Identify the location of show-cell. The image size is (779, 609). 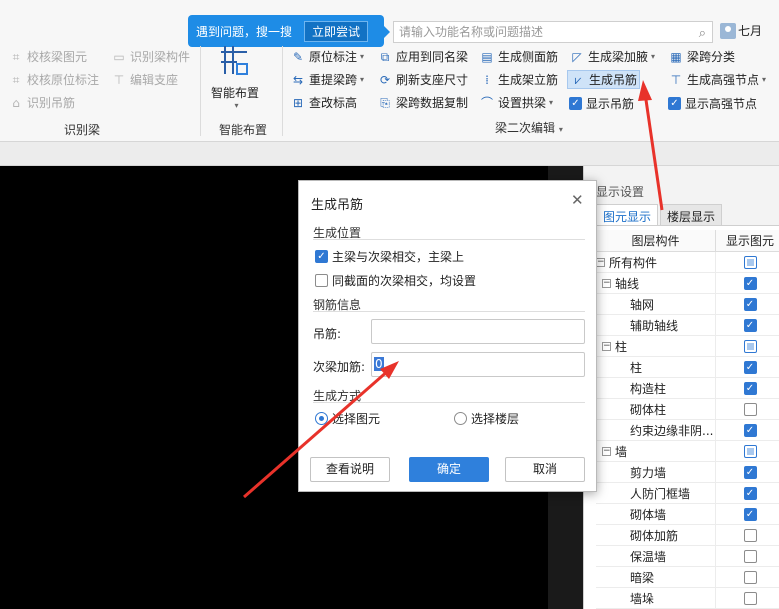
(747, 556).